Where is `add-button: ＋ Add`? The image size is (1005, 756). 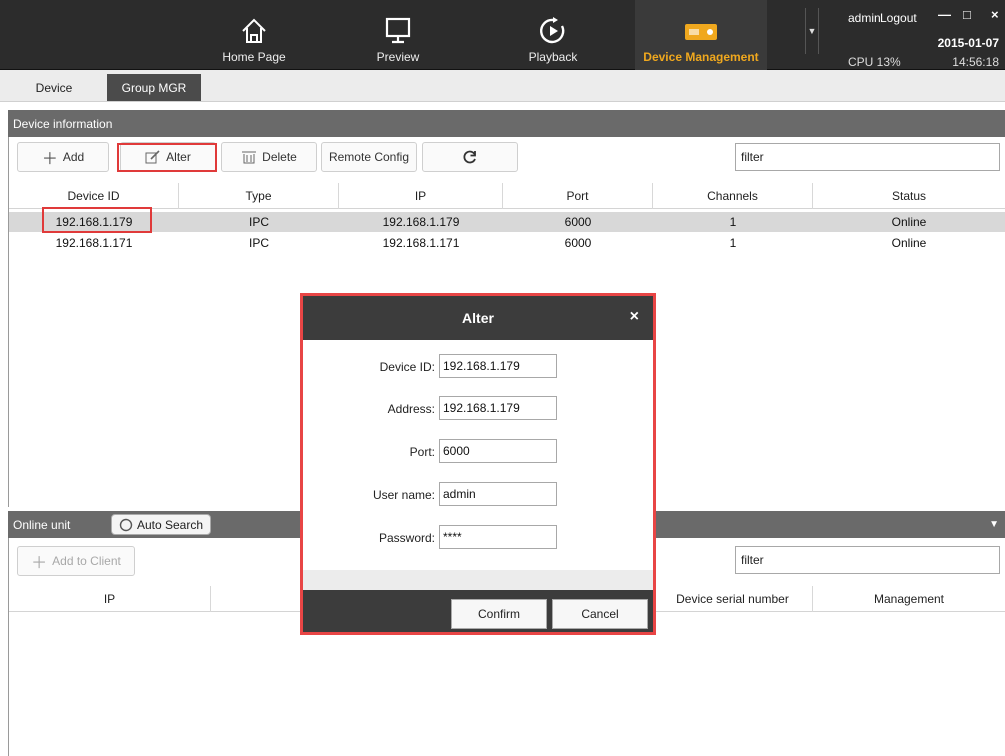 add-button: ＋ Add is located at coordinates (63, 157).